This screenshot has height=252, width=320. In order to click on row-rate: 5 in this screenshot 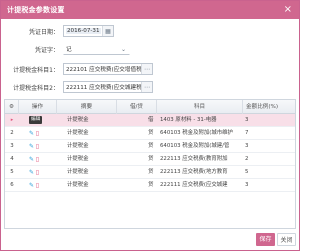, I will do `click(265, 172)`.